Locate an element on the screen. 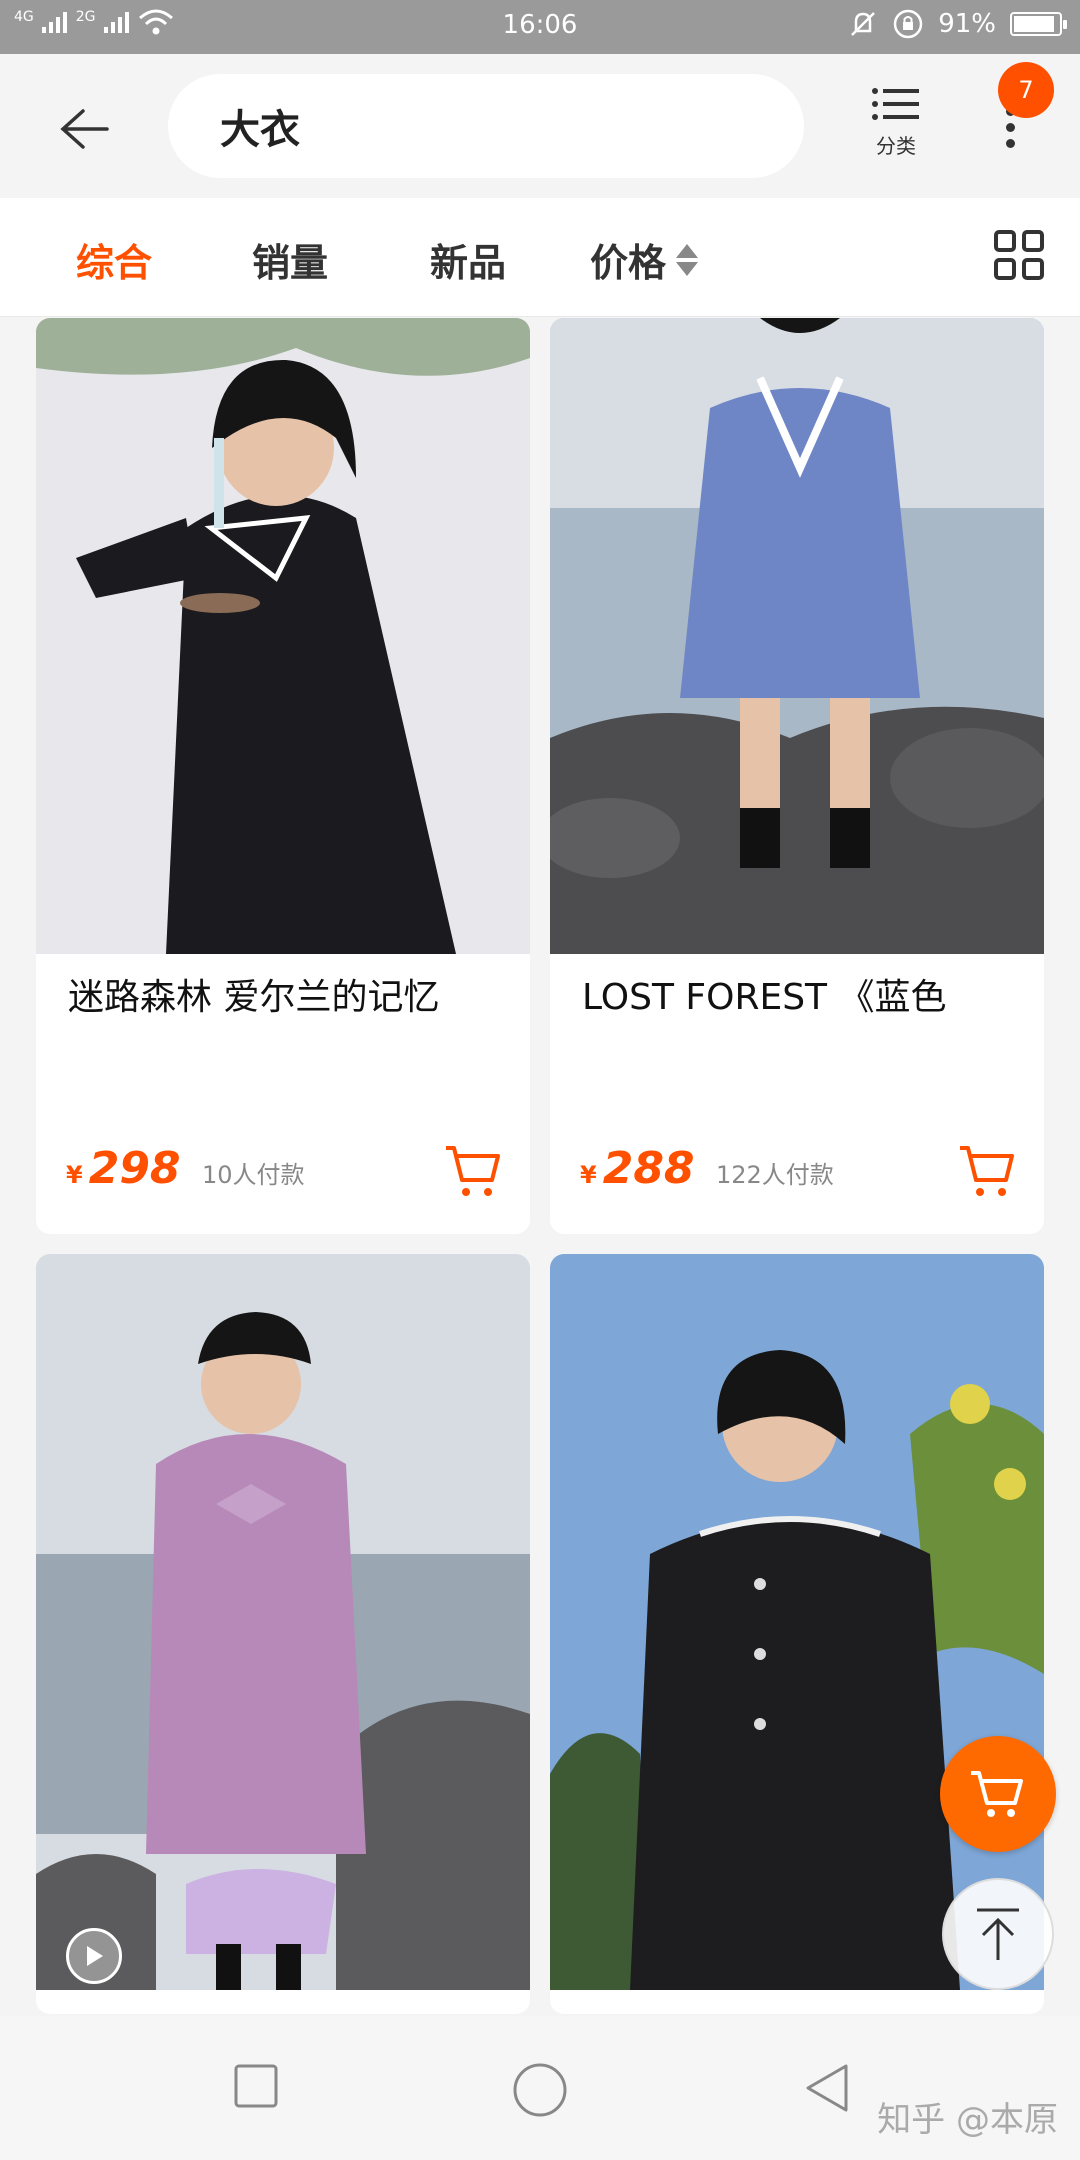  tab-new: 新品 is located at coordinates (468, 259).